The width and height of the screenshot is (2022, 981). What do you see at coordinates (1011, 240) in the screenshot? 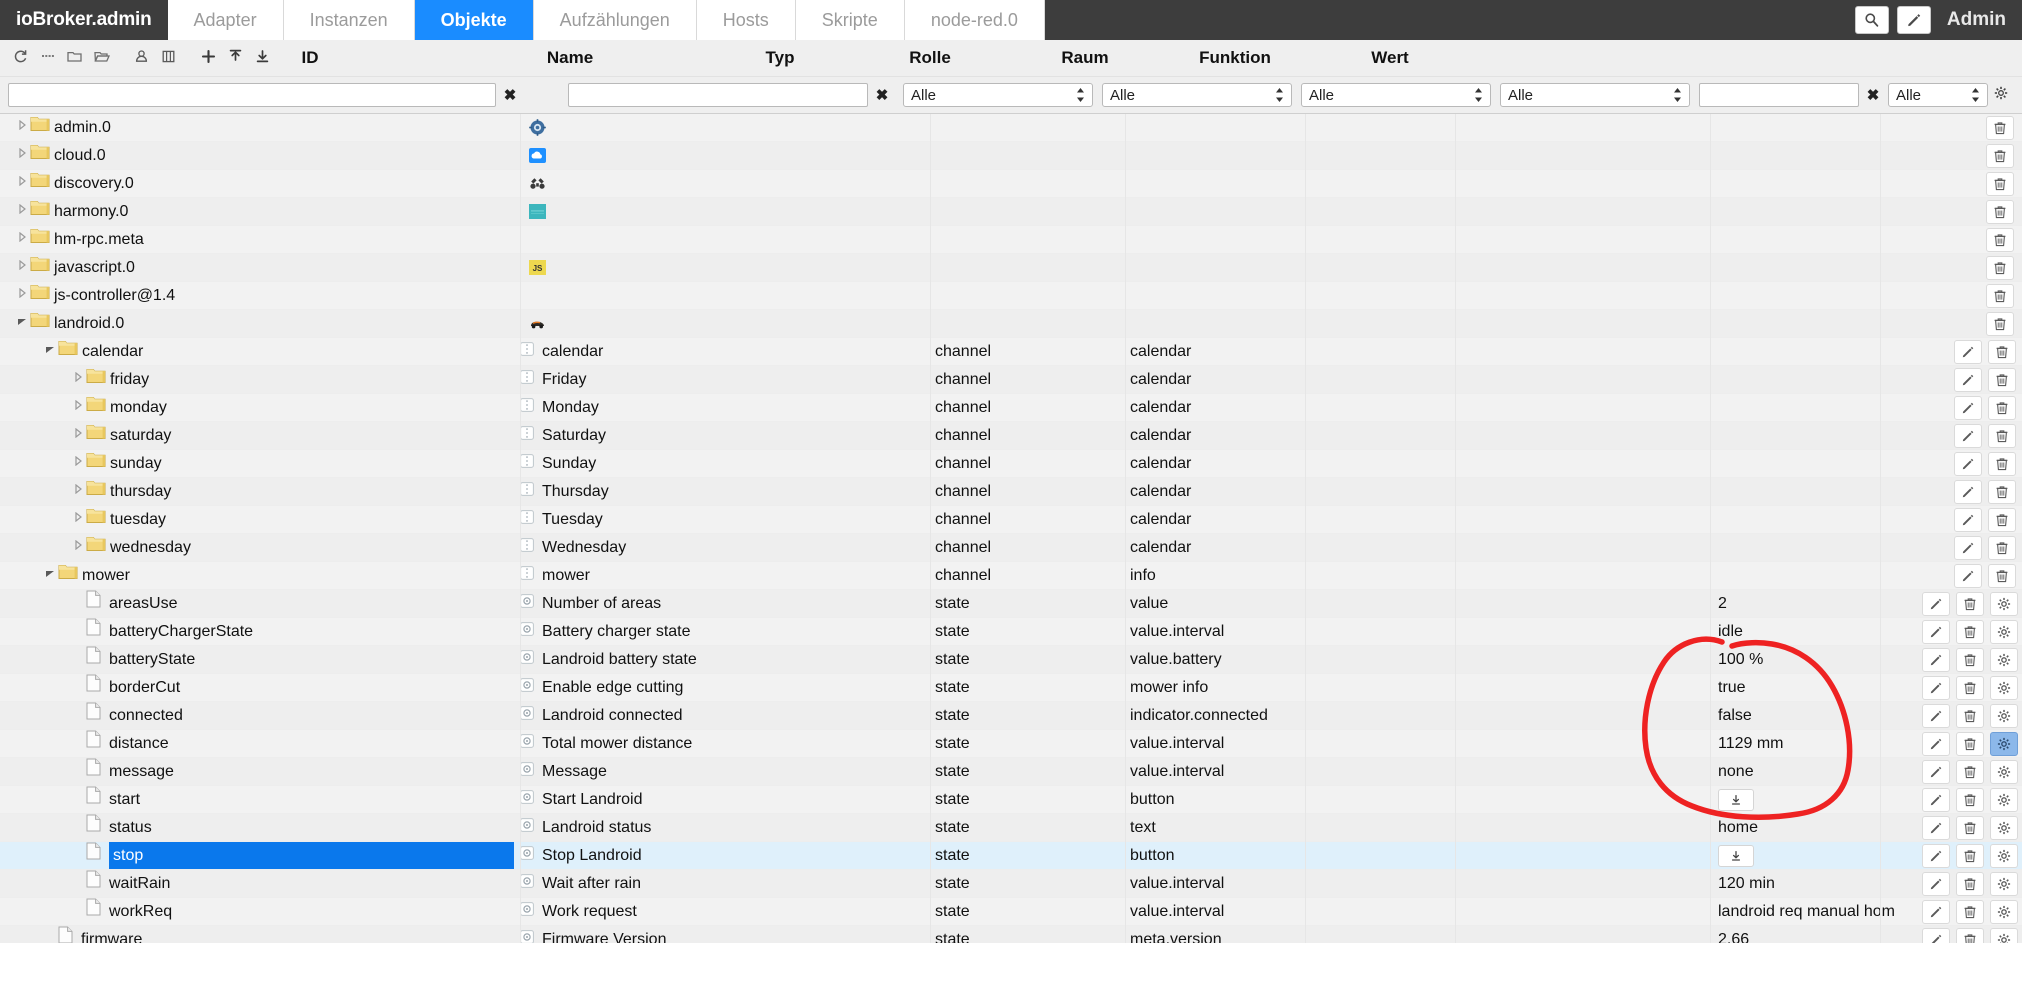
I see `table-row: hm-rpc.meta` at bounding box center [1011, 240].